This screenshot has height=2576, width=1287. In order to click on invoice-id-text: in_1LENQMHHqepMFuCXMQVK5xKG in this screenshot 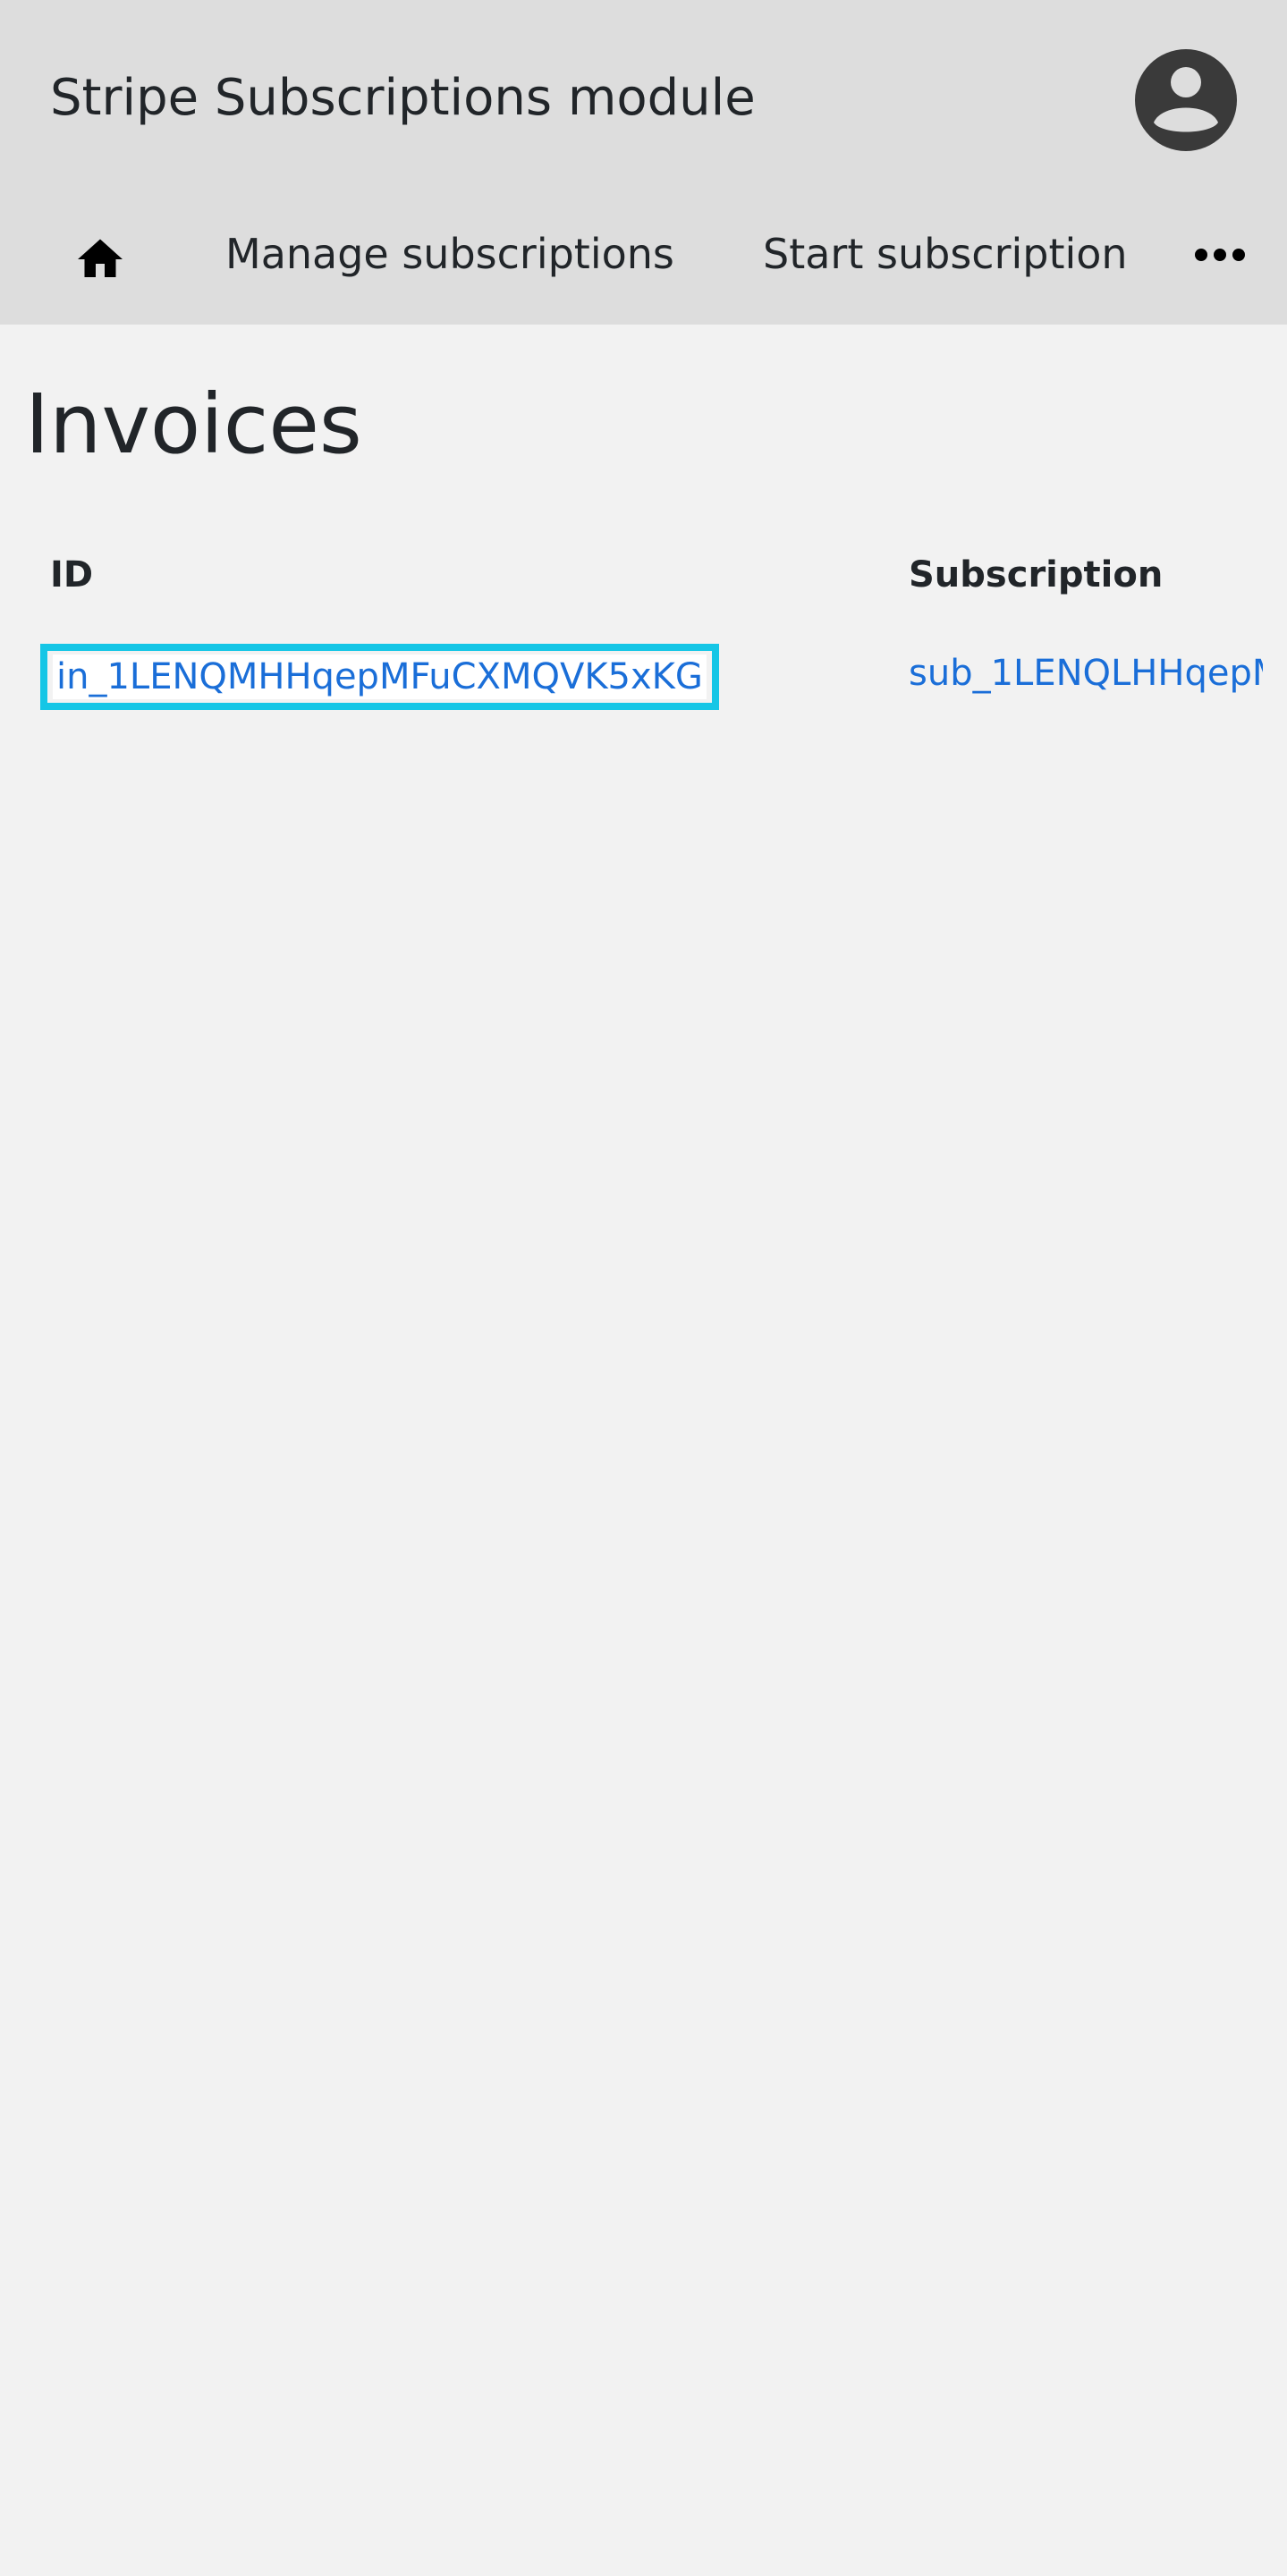, I will do `click(380, 677)`.